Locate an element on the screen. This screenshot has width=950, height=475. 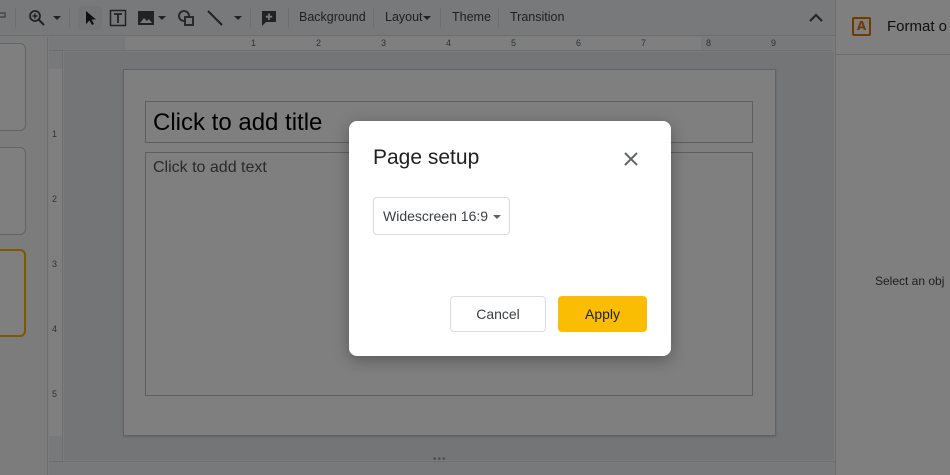
dialog-title: Page setup is located at coordinates (426, 157).